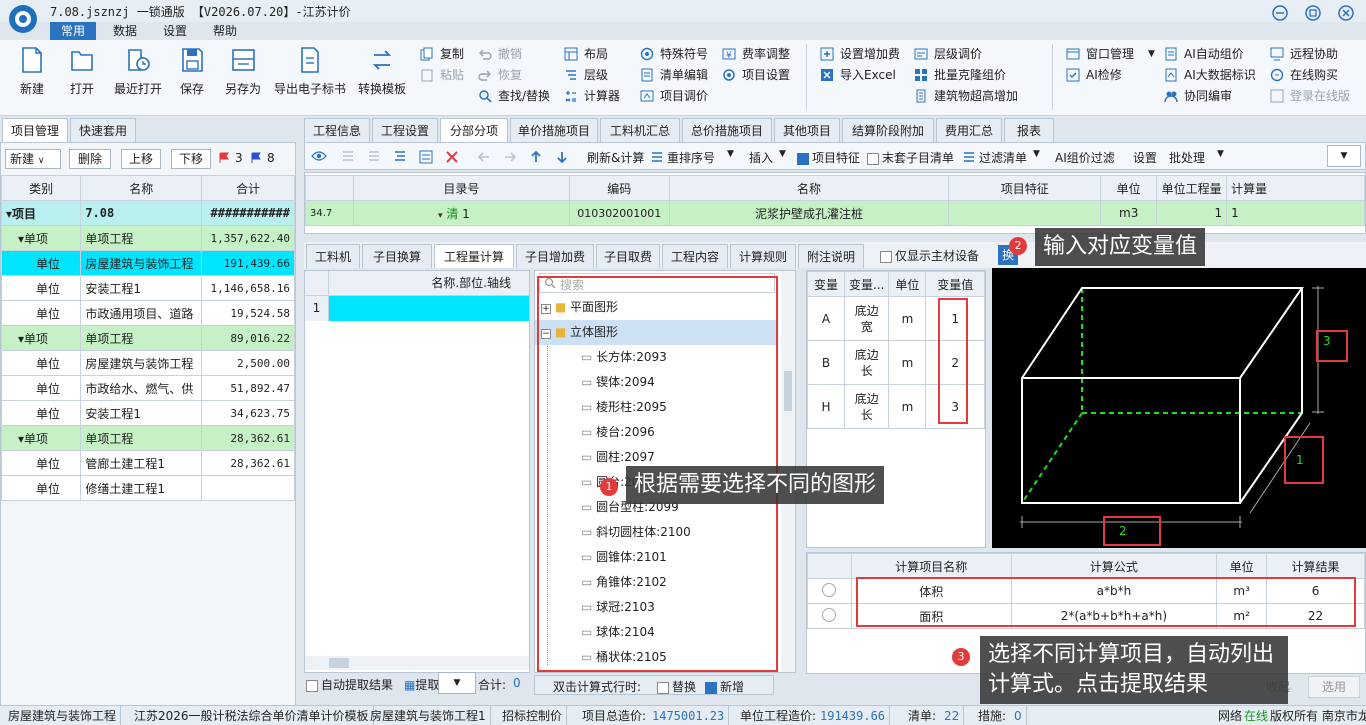  I want to click on table-row: ▾项目 7.08 ###########, so click(147, 213).